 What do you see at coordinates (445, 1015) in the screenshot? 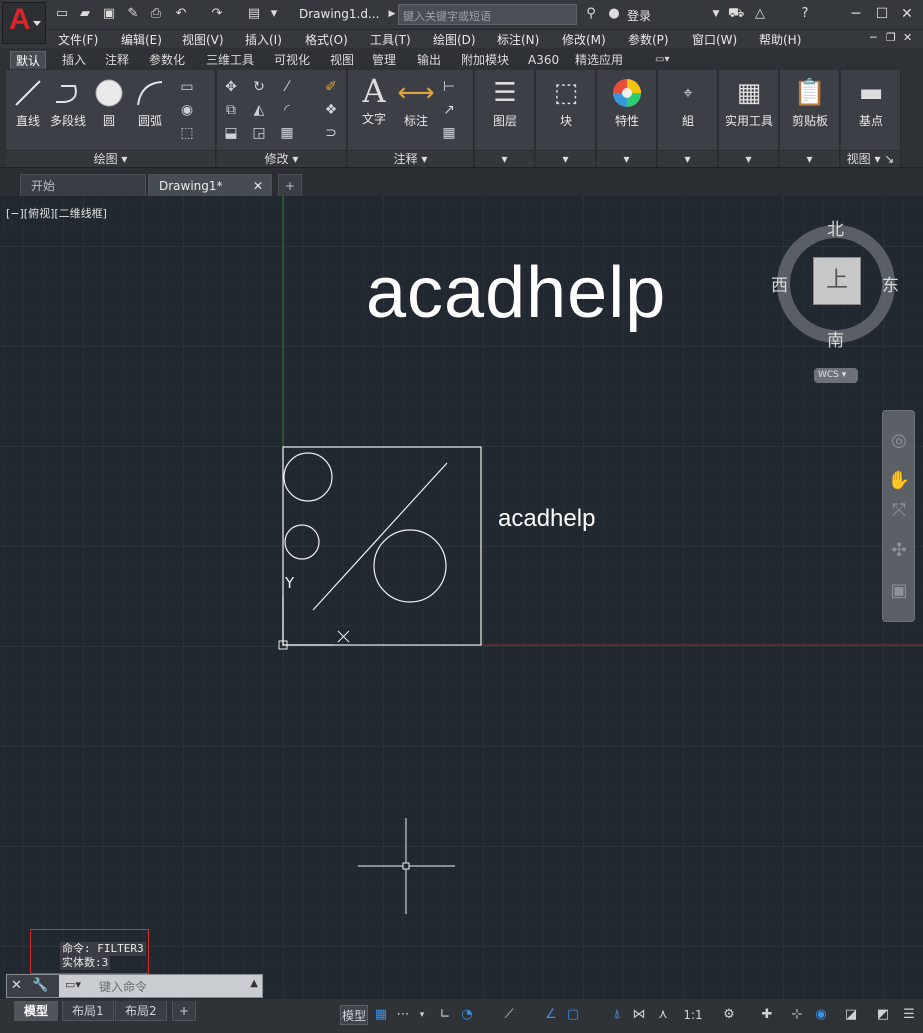
I see `ortho-icon: ∟` at bounding box center [445, 1015].